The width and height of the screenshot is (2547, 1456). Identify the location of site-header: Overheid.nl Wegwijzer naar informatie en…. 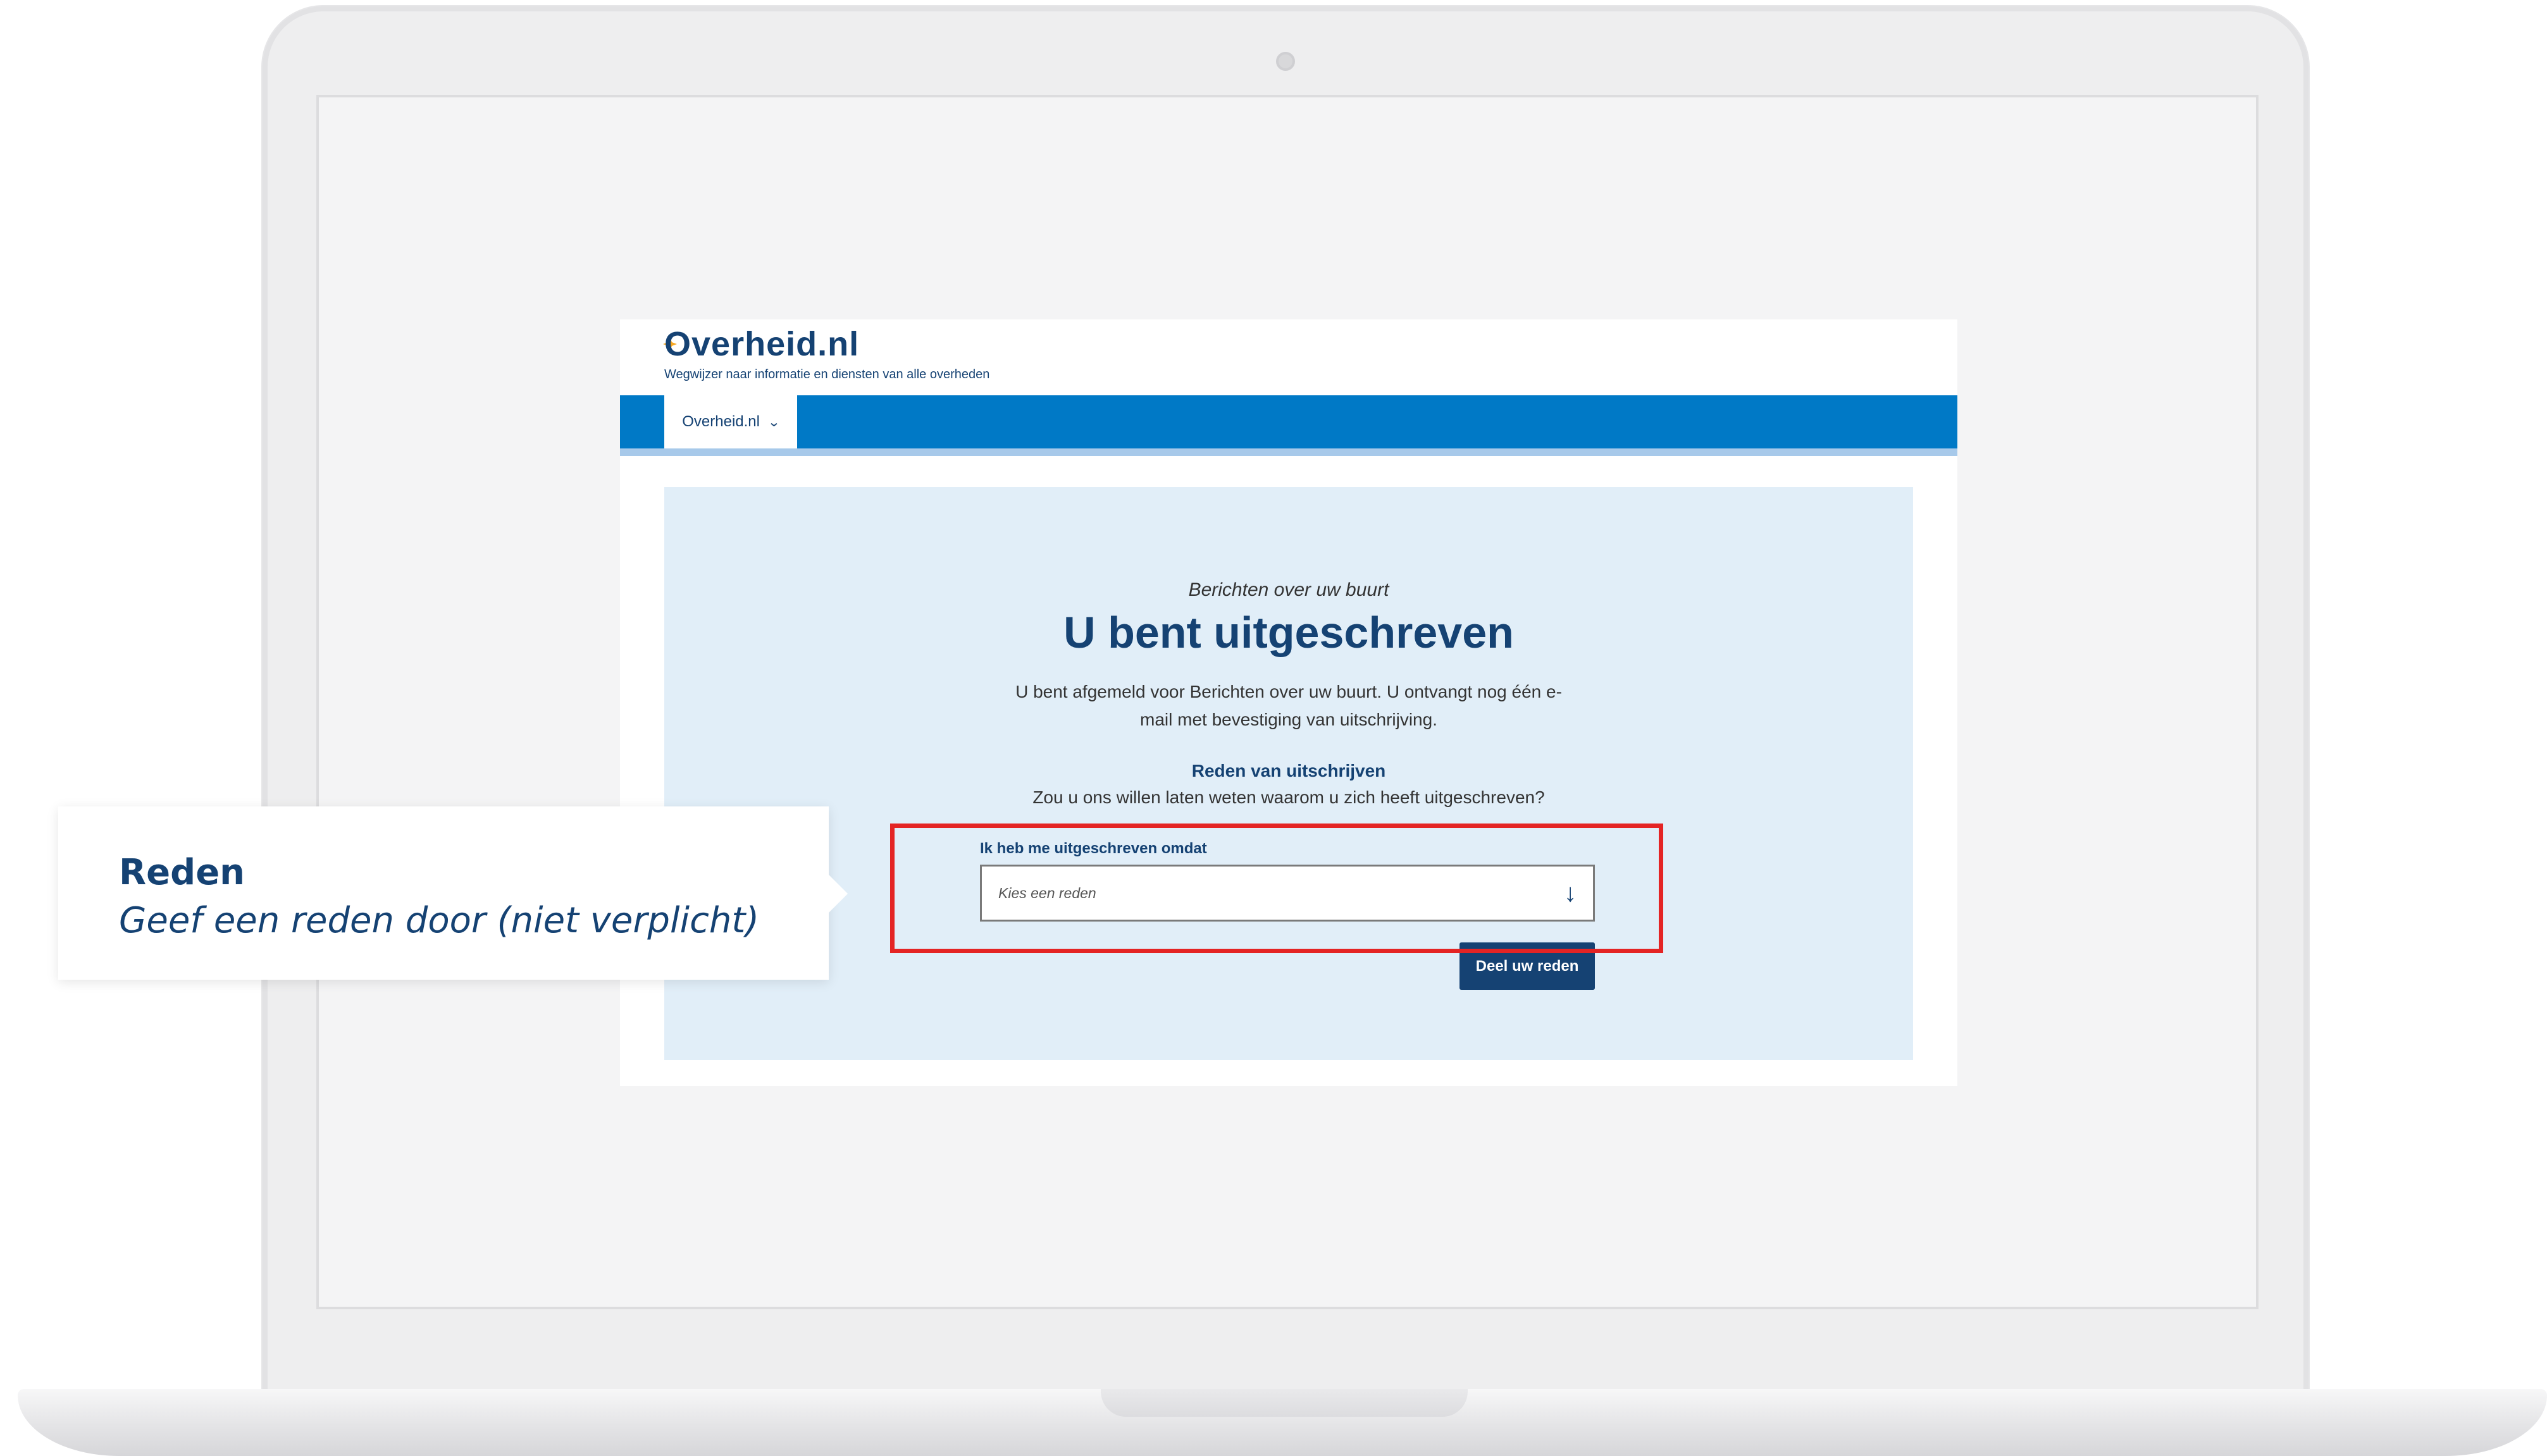
(1288, 357).